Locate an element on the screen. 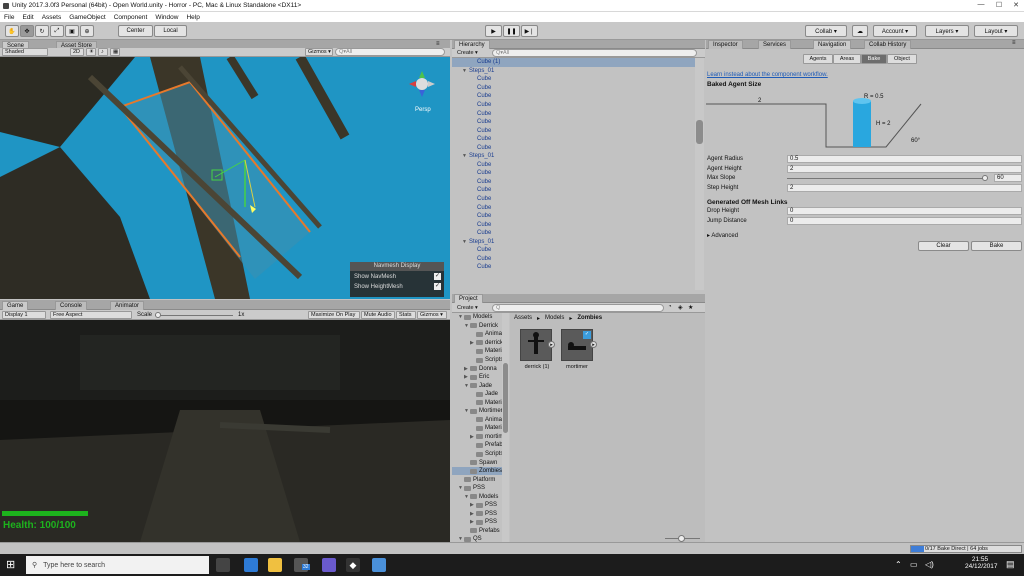  layout-dropdown: Layout ▾ is located at coordinates (996, 31).